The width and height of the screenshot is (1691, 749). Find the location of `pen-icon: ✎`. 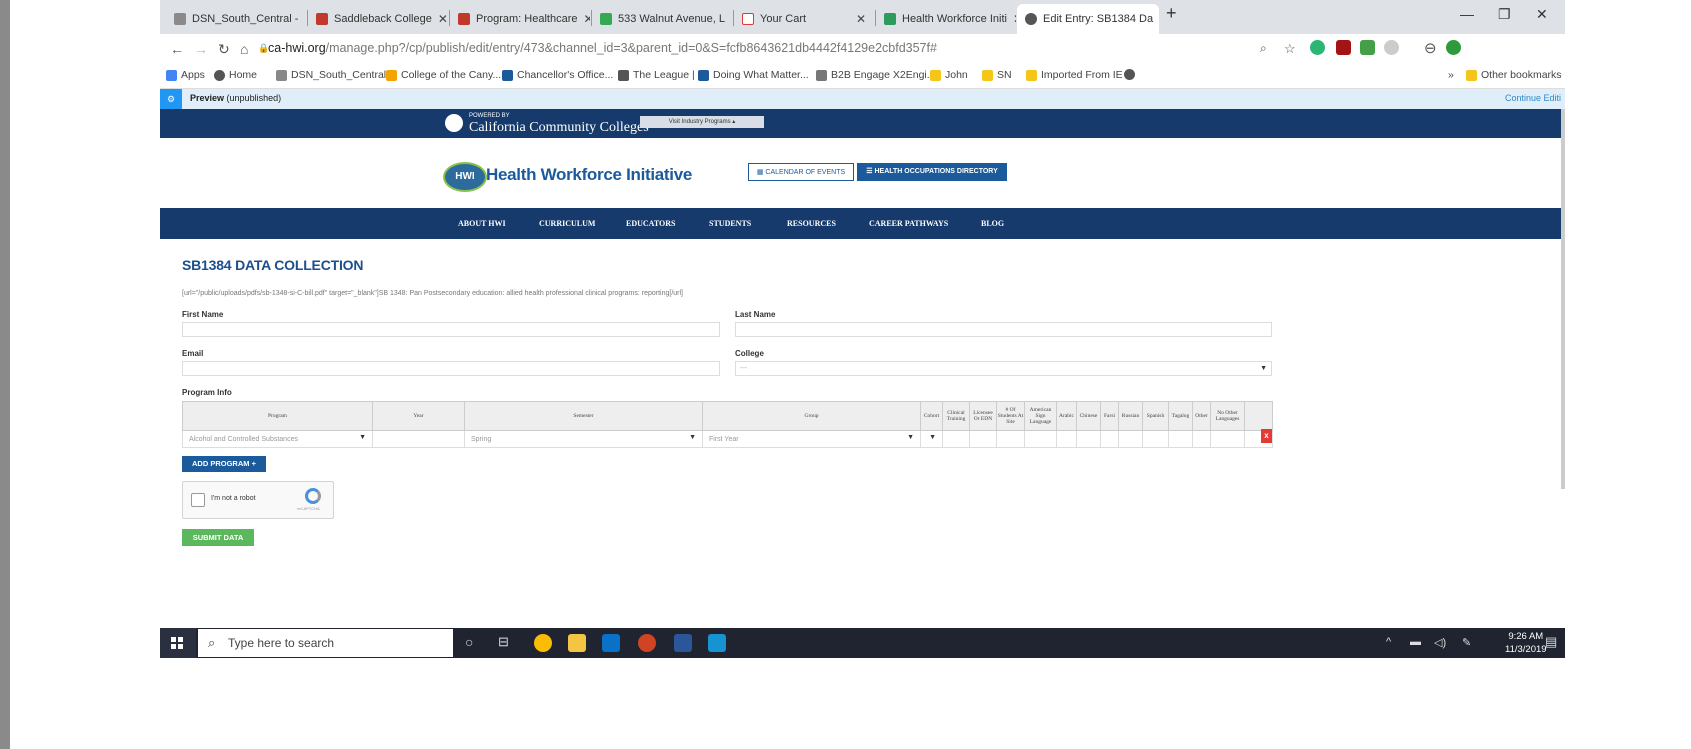

pen-icon: ✎ is located at coordinates (1466, 642).